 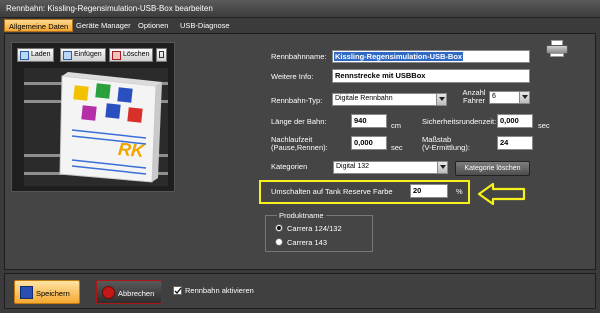 What do you see at coordinates (136, 293) in the screenshot?
I see `cancel-label: Abbrechen` at bounding box center [136, 293].